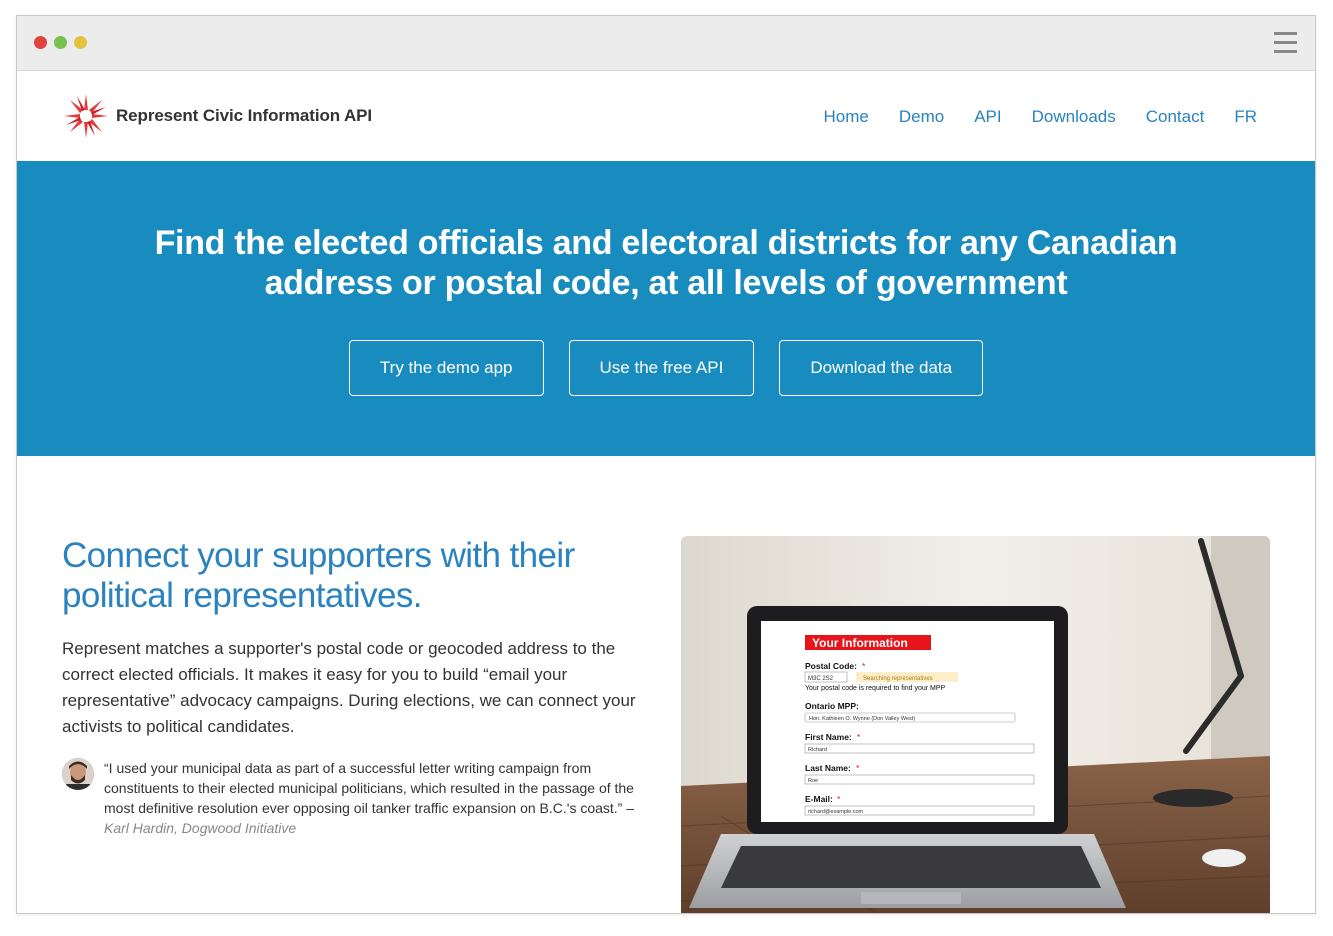 The image size is (1333, 936). Describe the element at coordinates (987, 117) in the screenshot. I see `nav-api: API` at that location.